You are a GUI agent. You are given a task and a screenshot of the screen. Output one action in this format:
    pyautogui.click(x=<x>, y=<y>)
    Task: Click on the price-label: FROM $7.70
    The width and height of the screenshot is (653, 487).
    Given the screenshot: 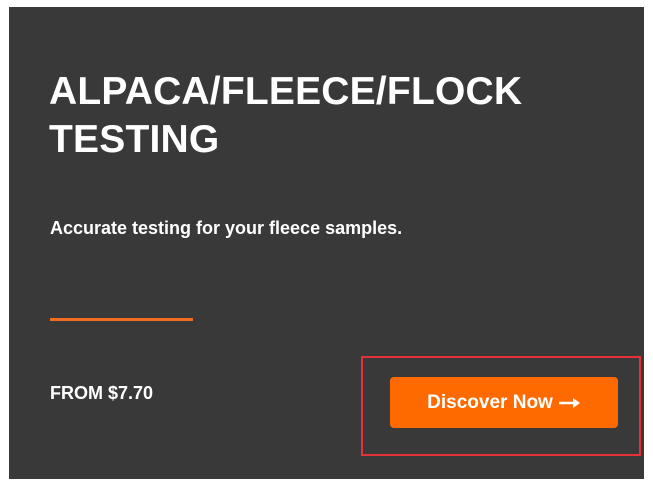 What is the action you would take?
    pyautogui.click(x=102, y=393)
    